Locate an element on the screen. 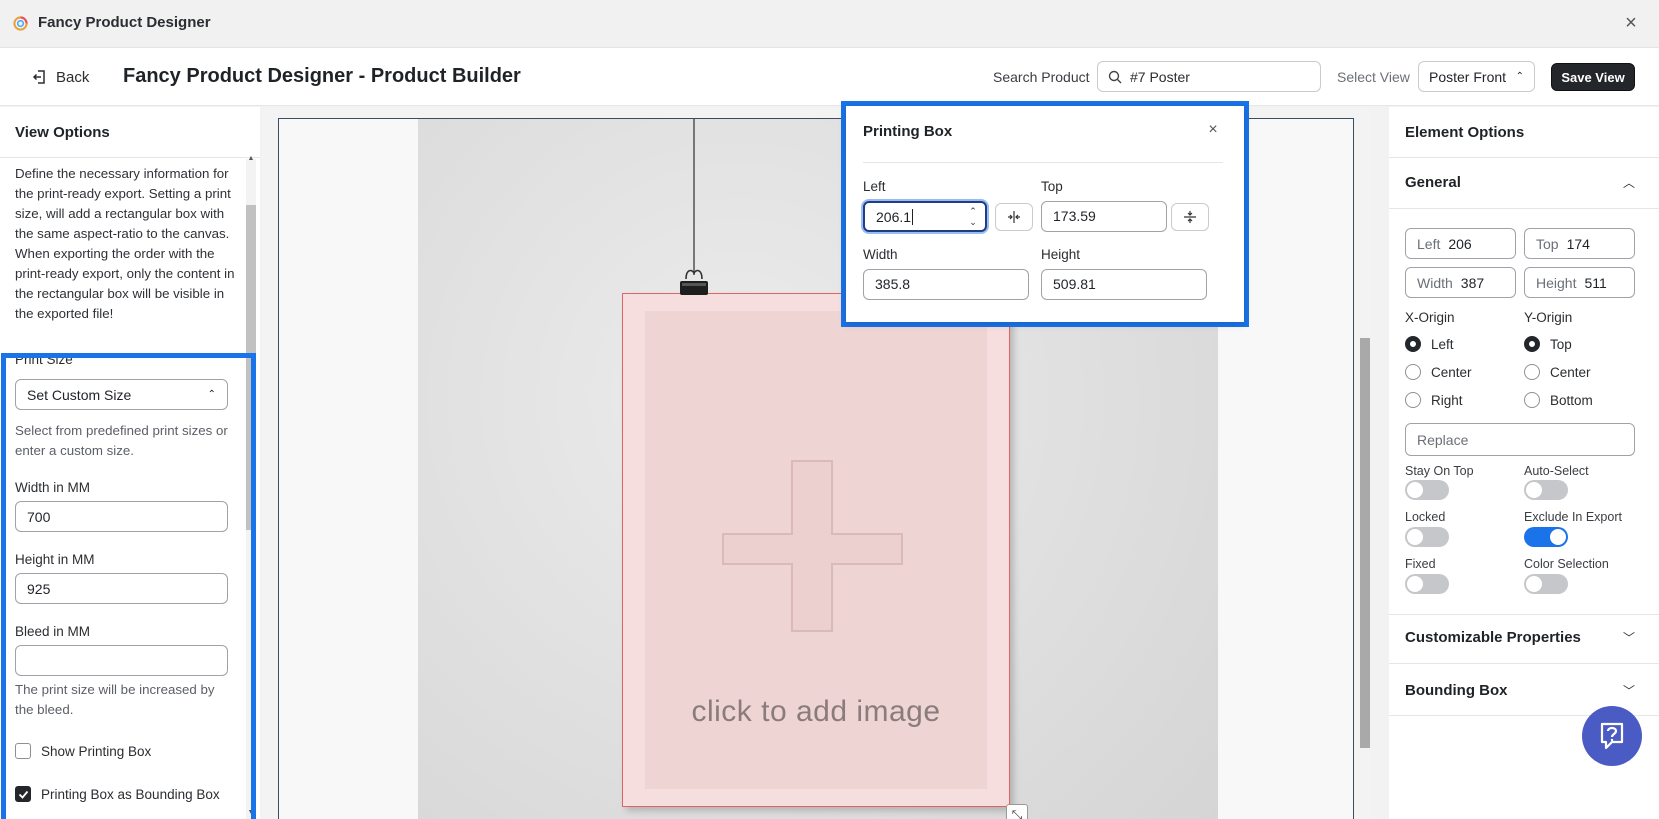 The height and width of the screenshot is (819, 1659). y-origin-bottom-row: Bottom is located at coordinates (1558, 400).